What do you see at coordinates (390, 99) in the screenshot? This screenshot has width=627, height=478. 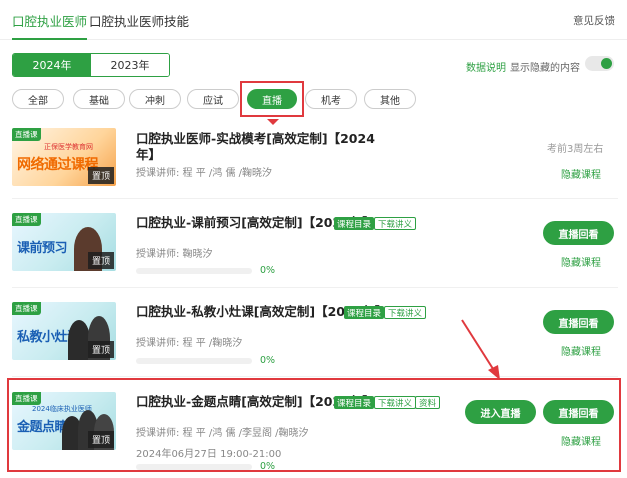 I see `filter-other: 其他` at bounding box center [390, 99].